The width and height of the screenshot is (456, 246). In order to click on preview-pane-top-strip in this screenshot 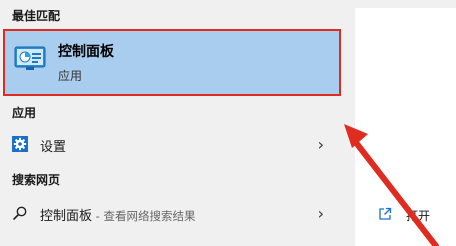, I will do `click(405, 4)`.